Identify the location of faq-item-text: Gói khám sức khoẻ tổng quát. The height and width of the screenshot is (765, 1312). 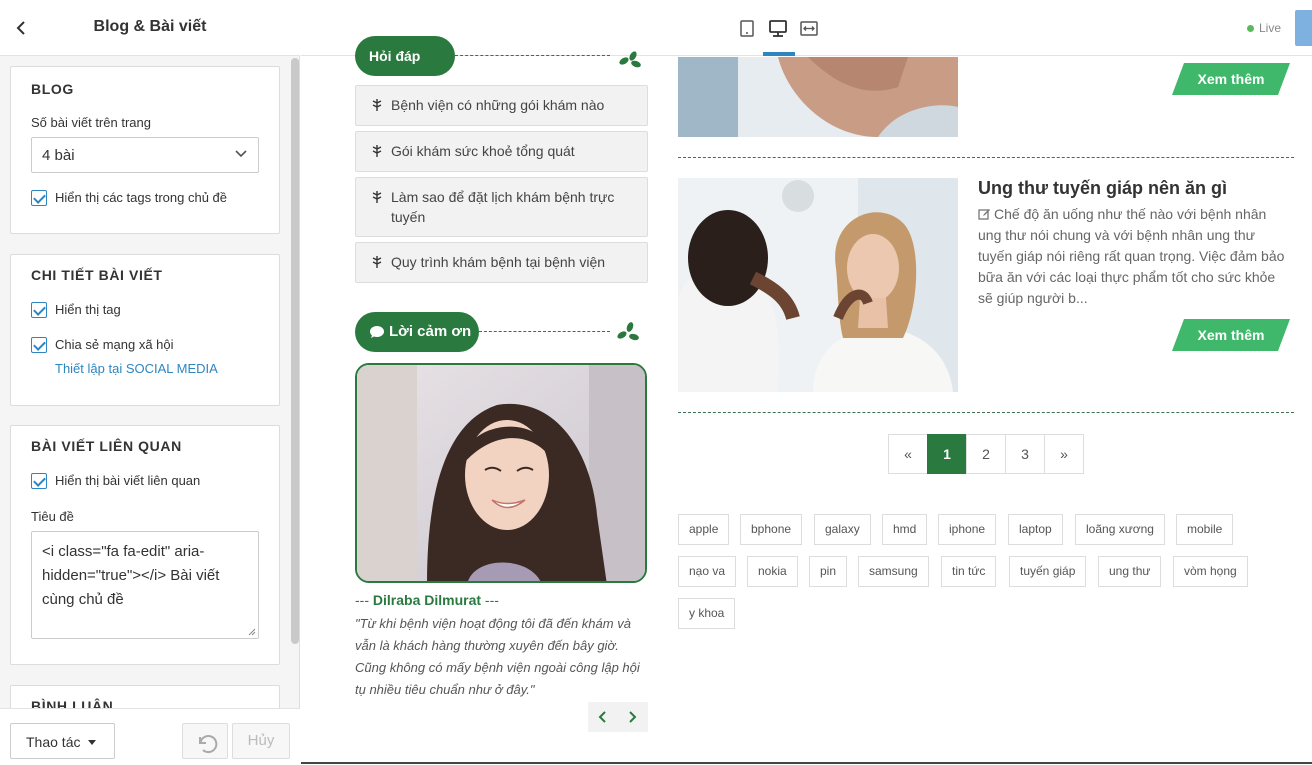
(483, 151).